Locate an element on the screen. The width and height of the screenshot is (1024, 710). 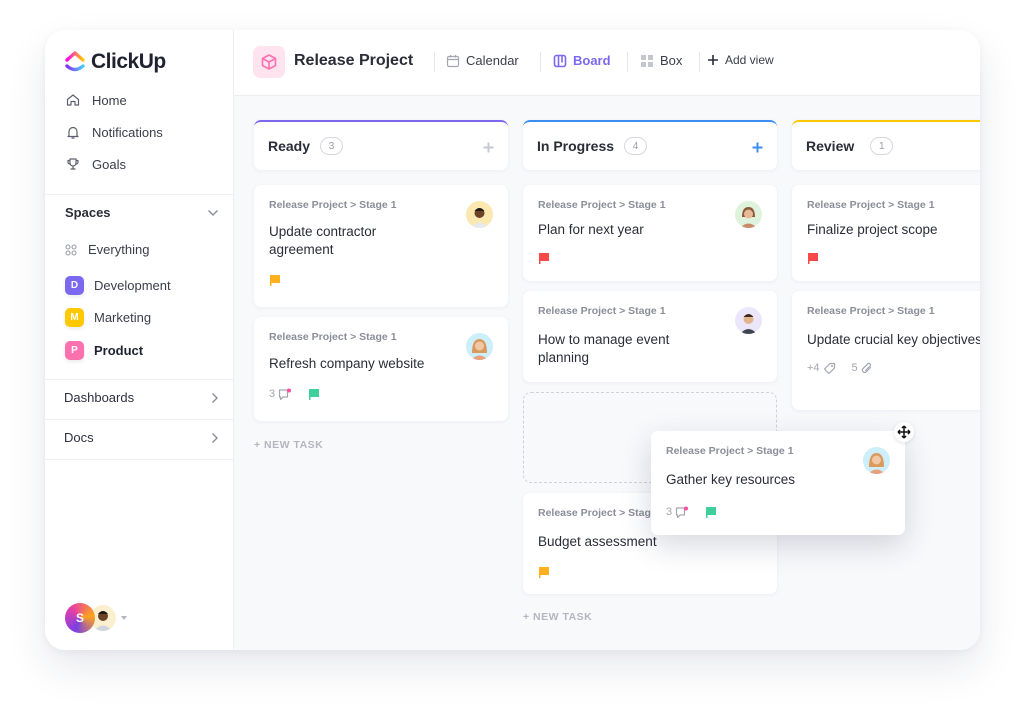
tab-box: Box is located at coordinates (661, 60).